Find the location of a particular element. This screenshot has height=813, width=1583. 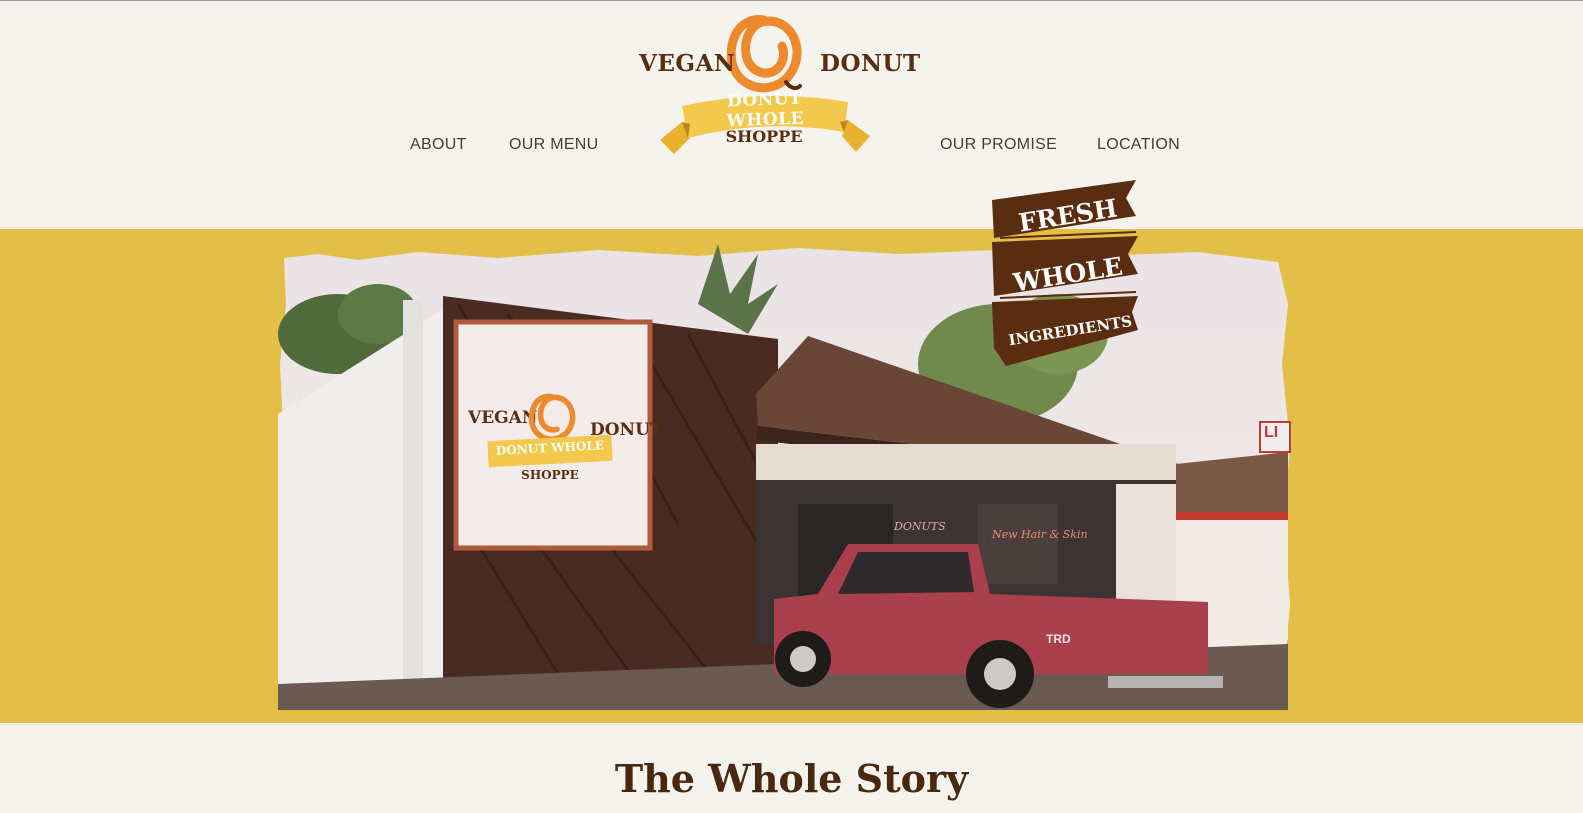

site-logo: VEGAN DONUT DONUT WHOLE SHOPPE is located at coordinates (775, 81).